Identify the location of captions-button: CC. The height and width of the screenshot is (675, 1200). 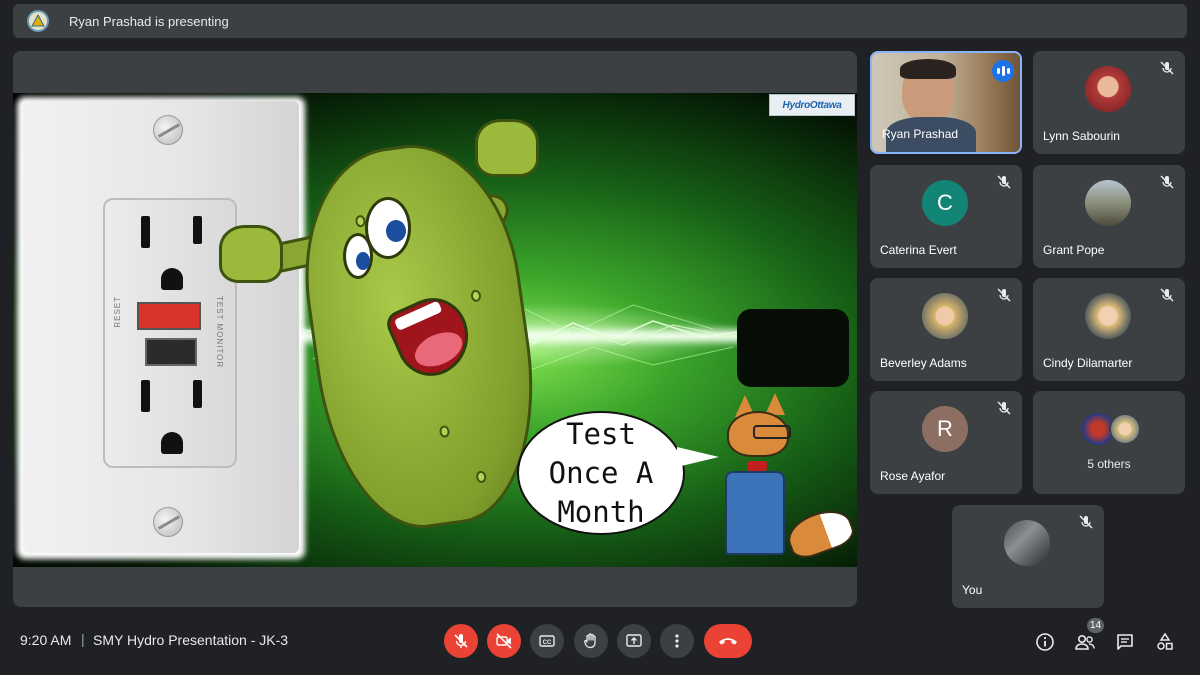
(547, 641).